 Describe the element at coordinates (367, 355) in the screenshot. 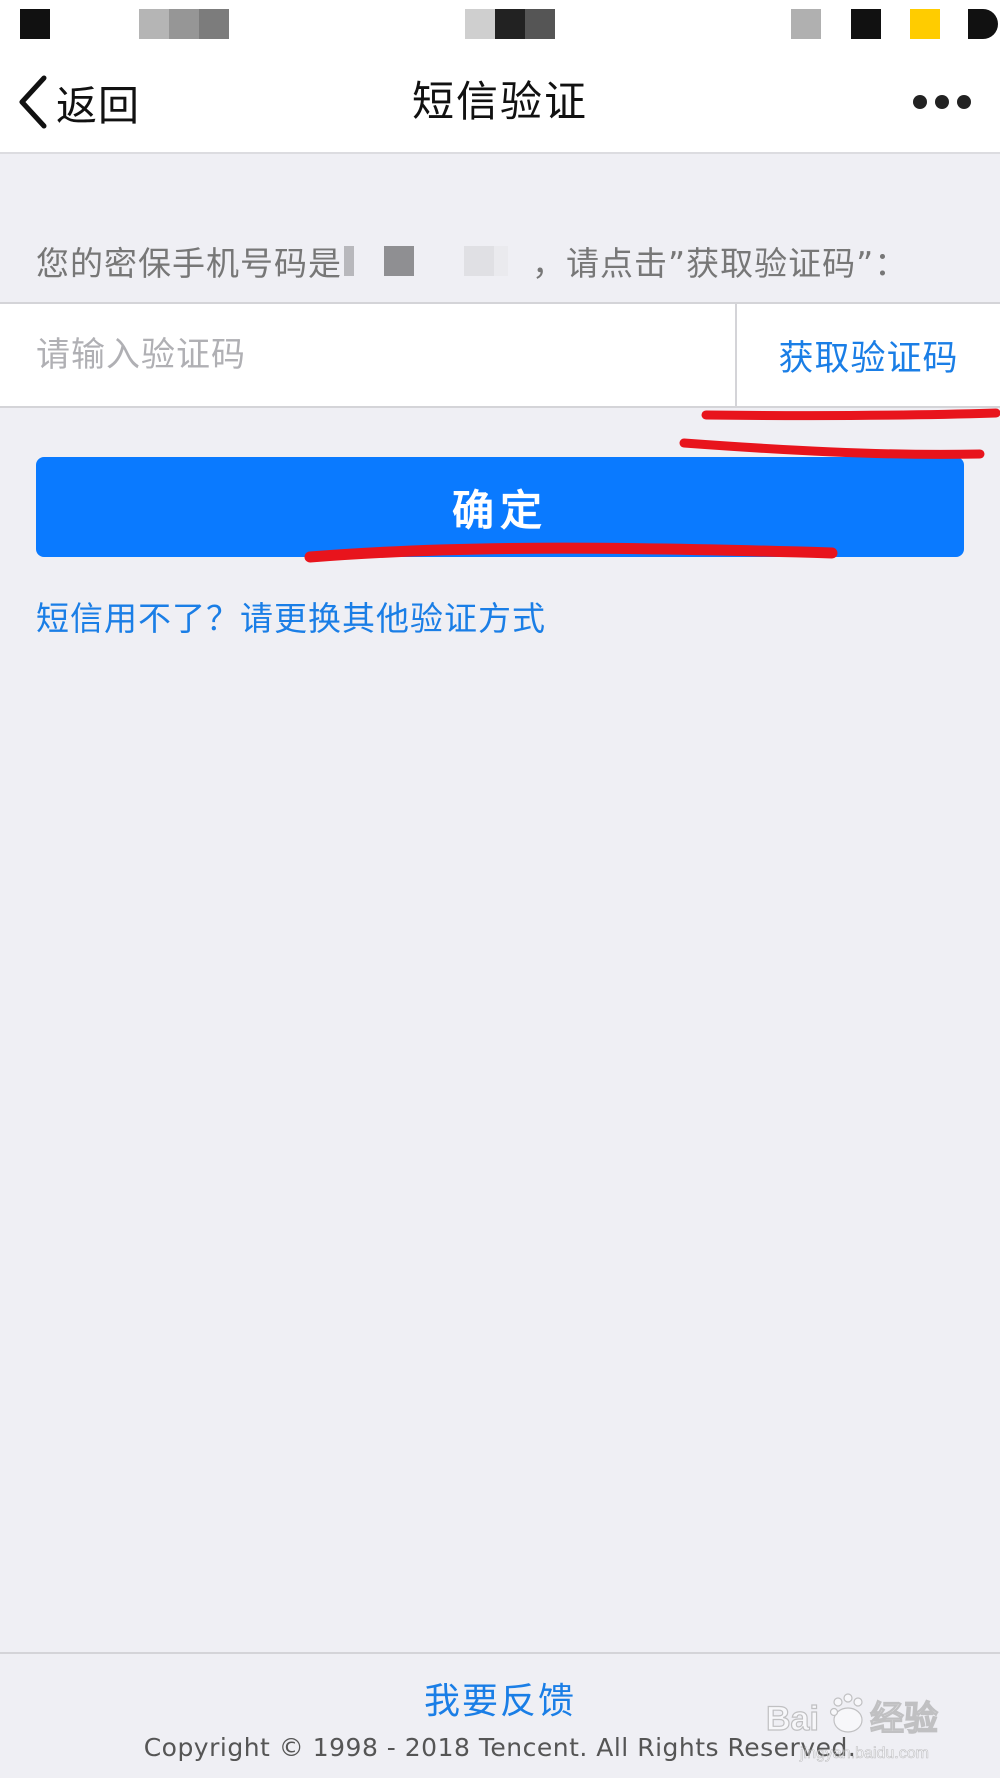

I see `verification-code-input` at that location.